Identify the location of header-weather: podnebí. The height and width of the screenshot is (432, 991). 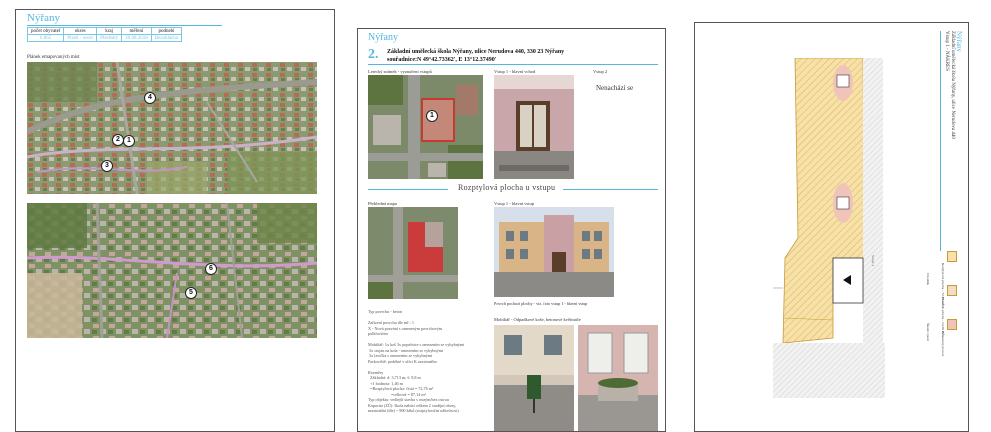
(166, 31).